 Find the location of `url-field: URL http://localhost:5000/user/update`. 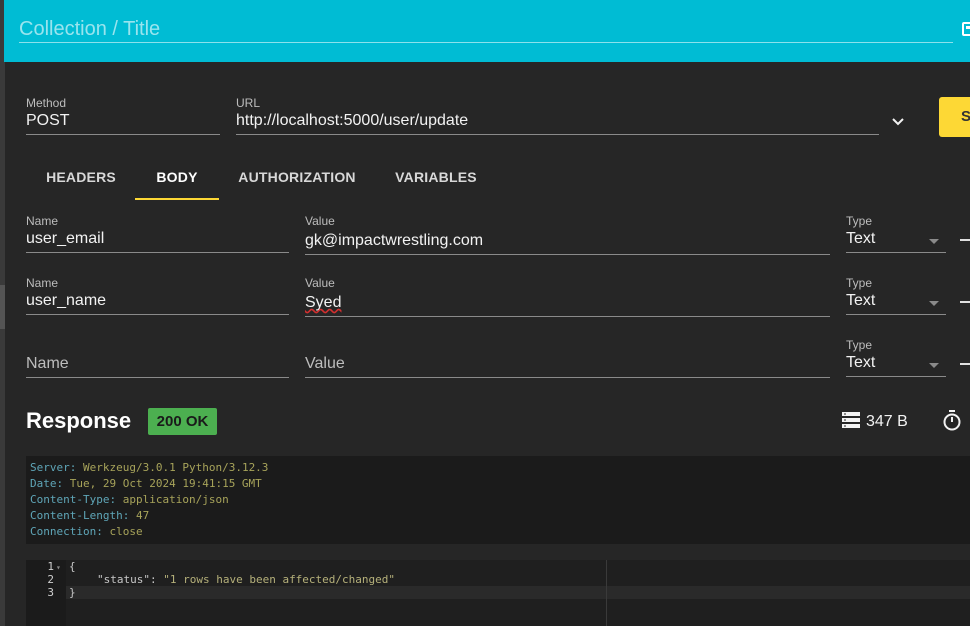

url-field: URL http://localhost:5000/user/update is located at coordinates (557, 115).